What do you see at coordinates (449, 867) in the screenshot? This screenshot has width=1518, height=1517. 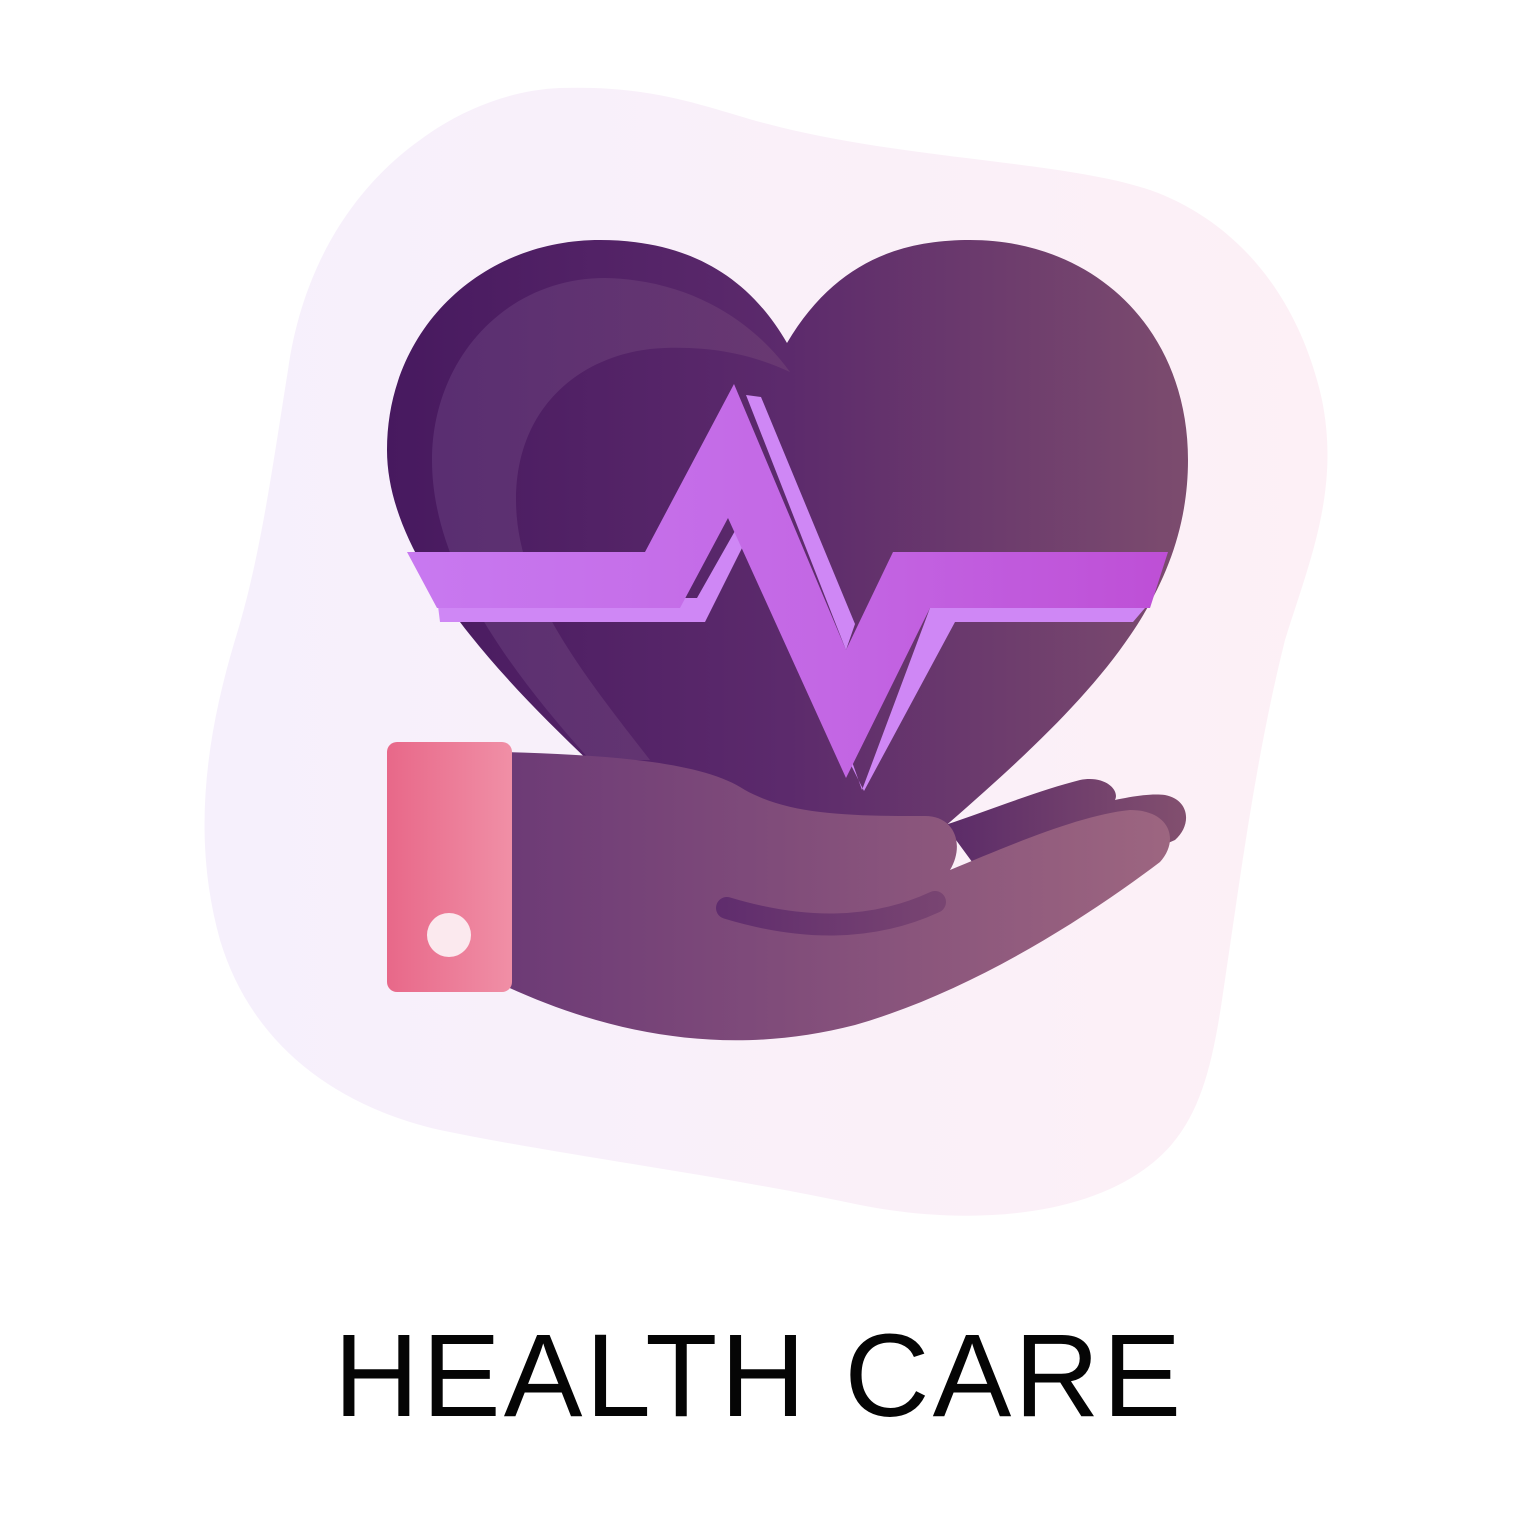 I see `sleeve-cuff-icon` at bounding box center [449, 867].